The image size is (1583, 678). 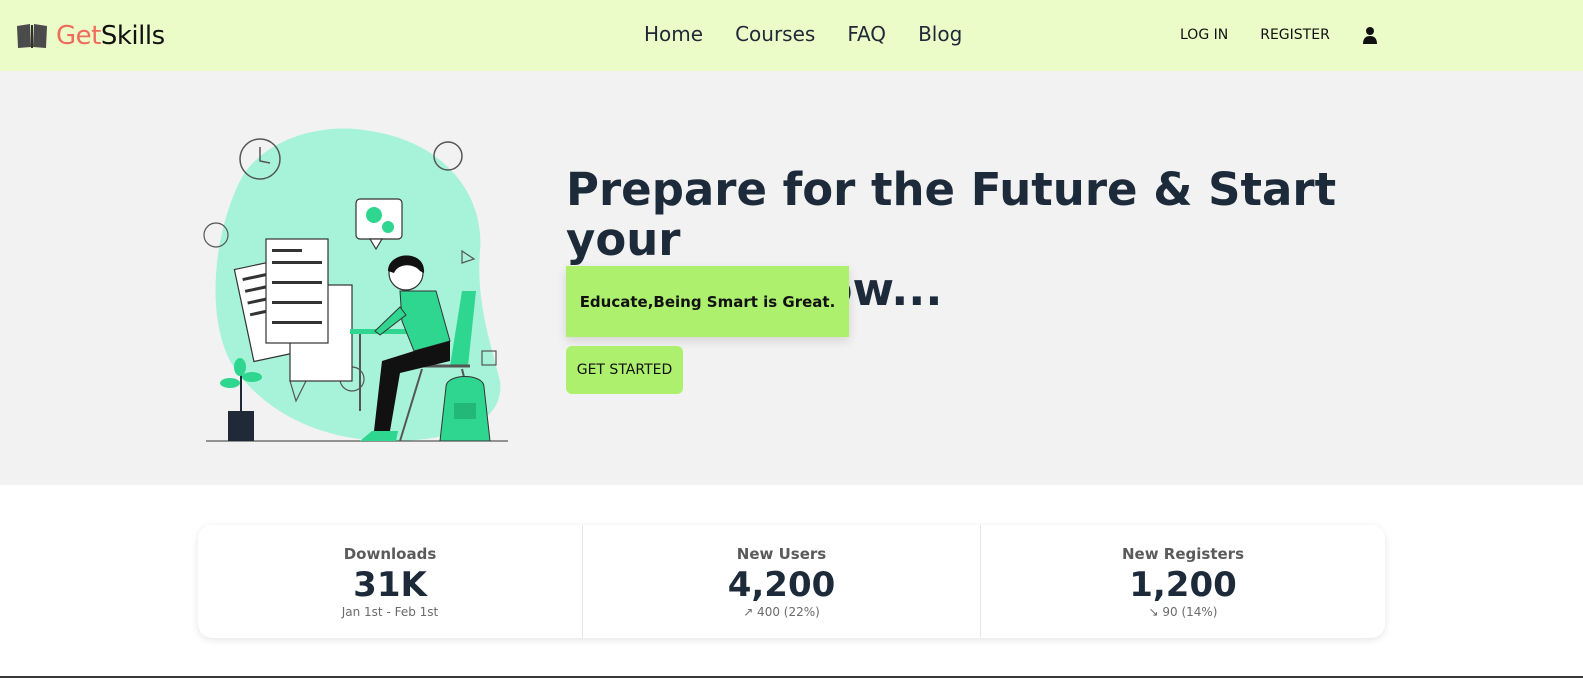 I want to click on stat-description: ↗︎ 400 (22%), so click(x=781, y=612).